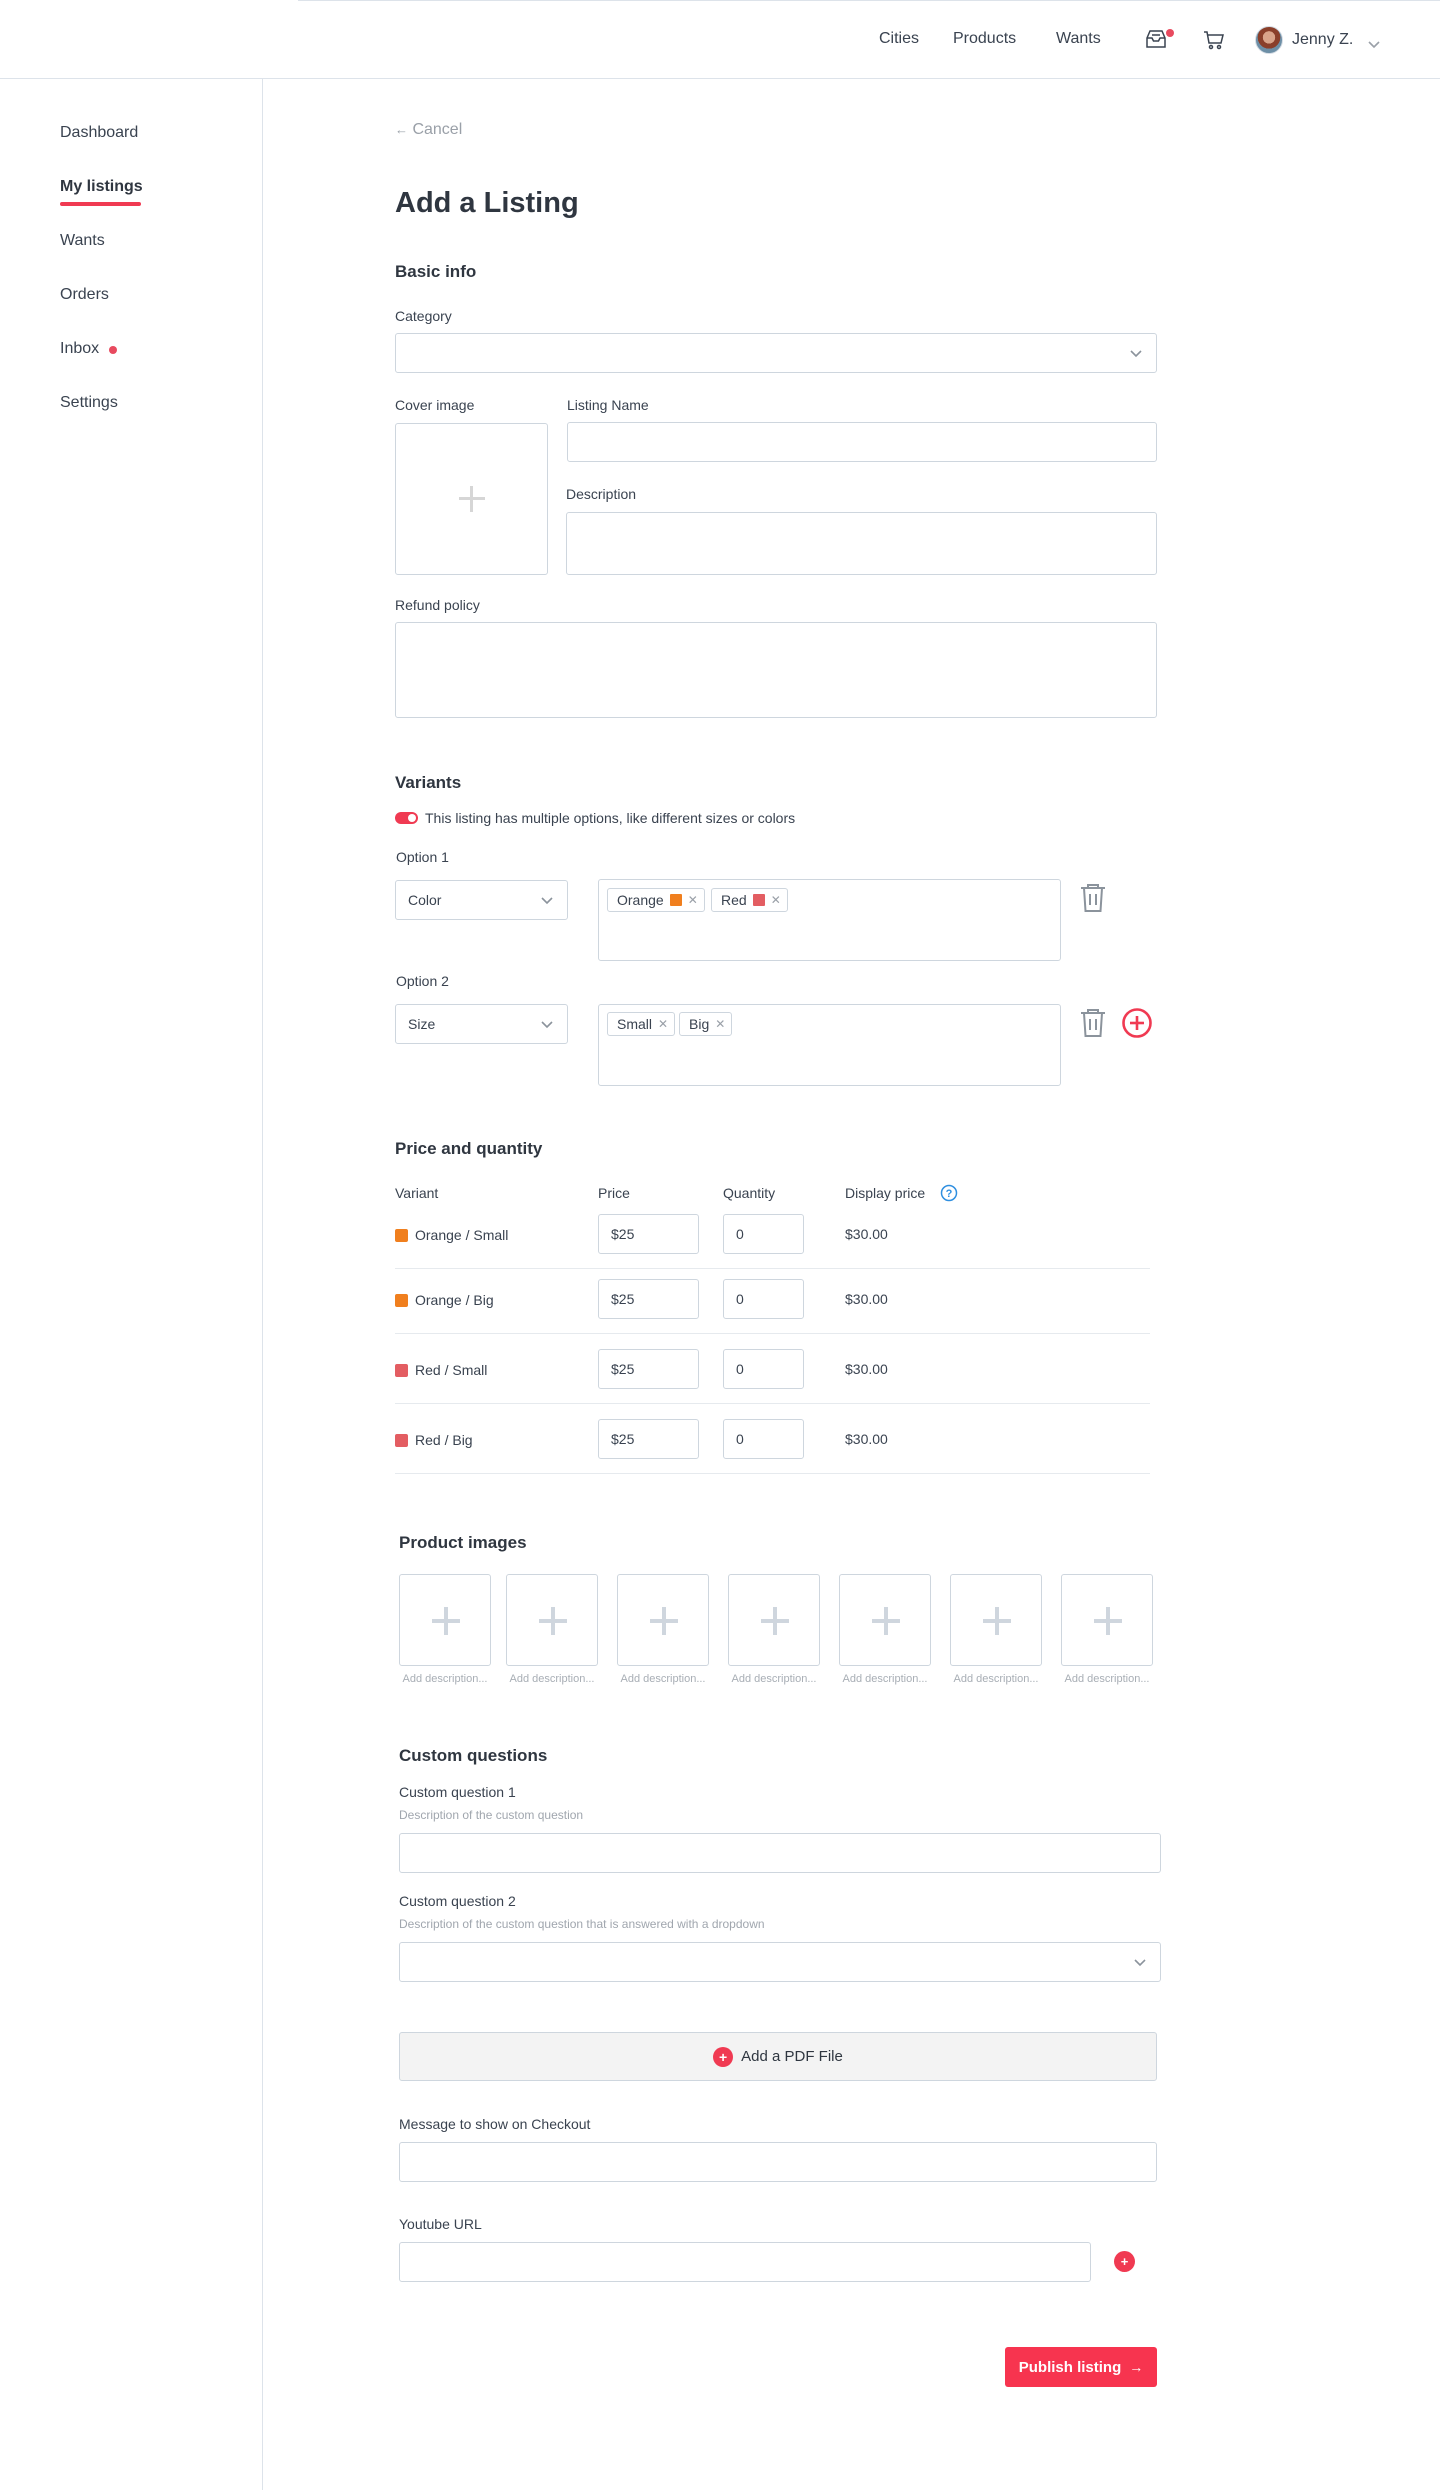 The height and width of the screenshot is (2490, 1440). Describe the element at coordinates (1093, 1025) in the screenshot. I see `delete-option-2-trash-icon` at that location.